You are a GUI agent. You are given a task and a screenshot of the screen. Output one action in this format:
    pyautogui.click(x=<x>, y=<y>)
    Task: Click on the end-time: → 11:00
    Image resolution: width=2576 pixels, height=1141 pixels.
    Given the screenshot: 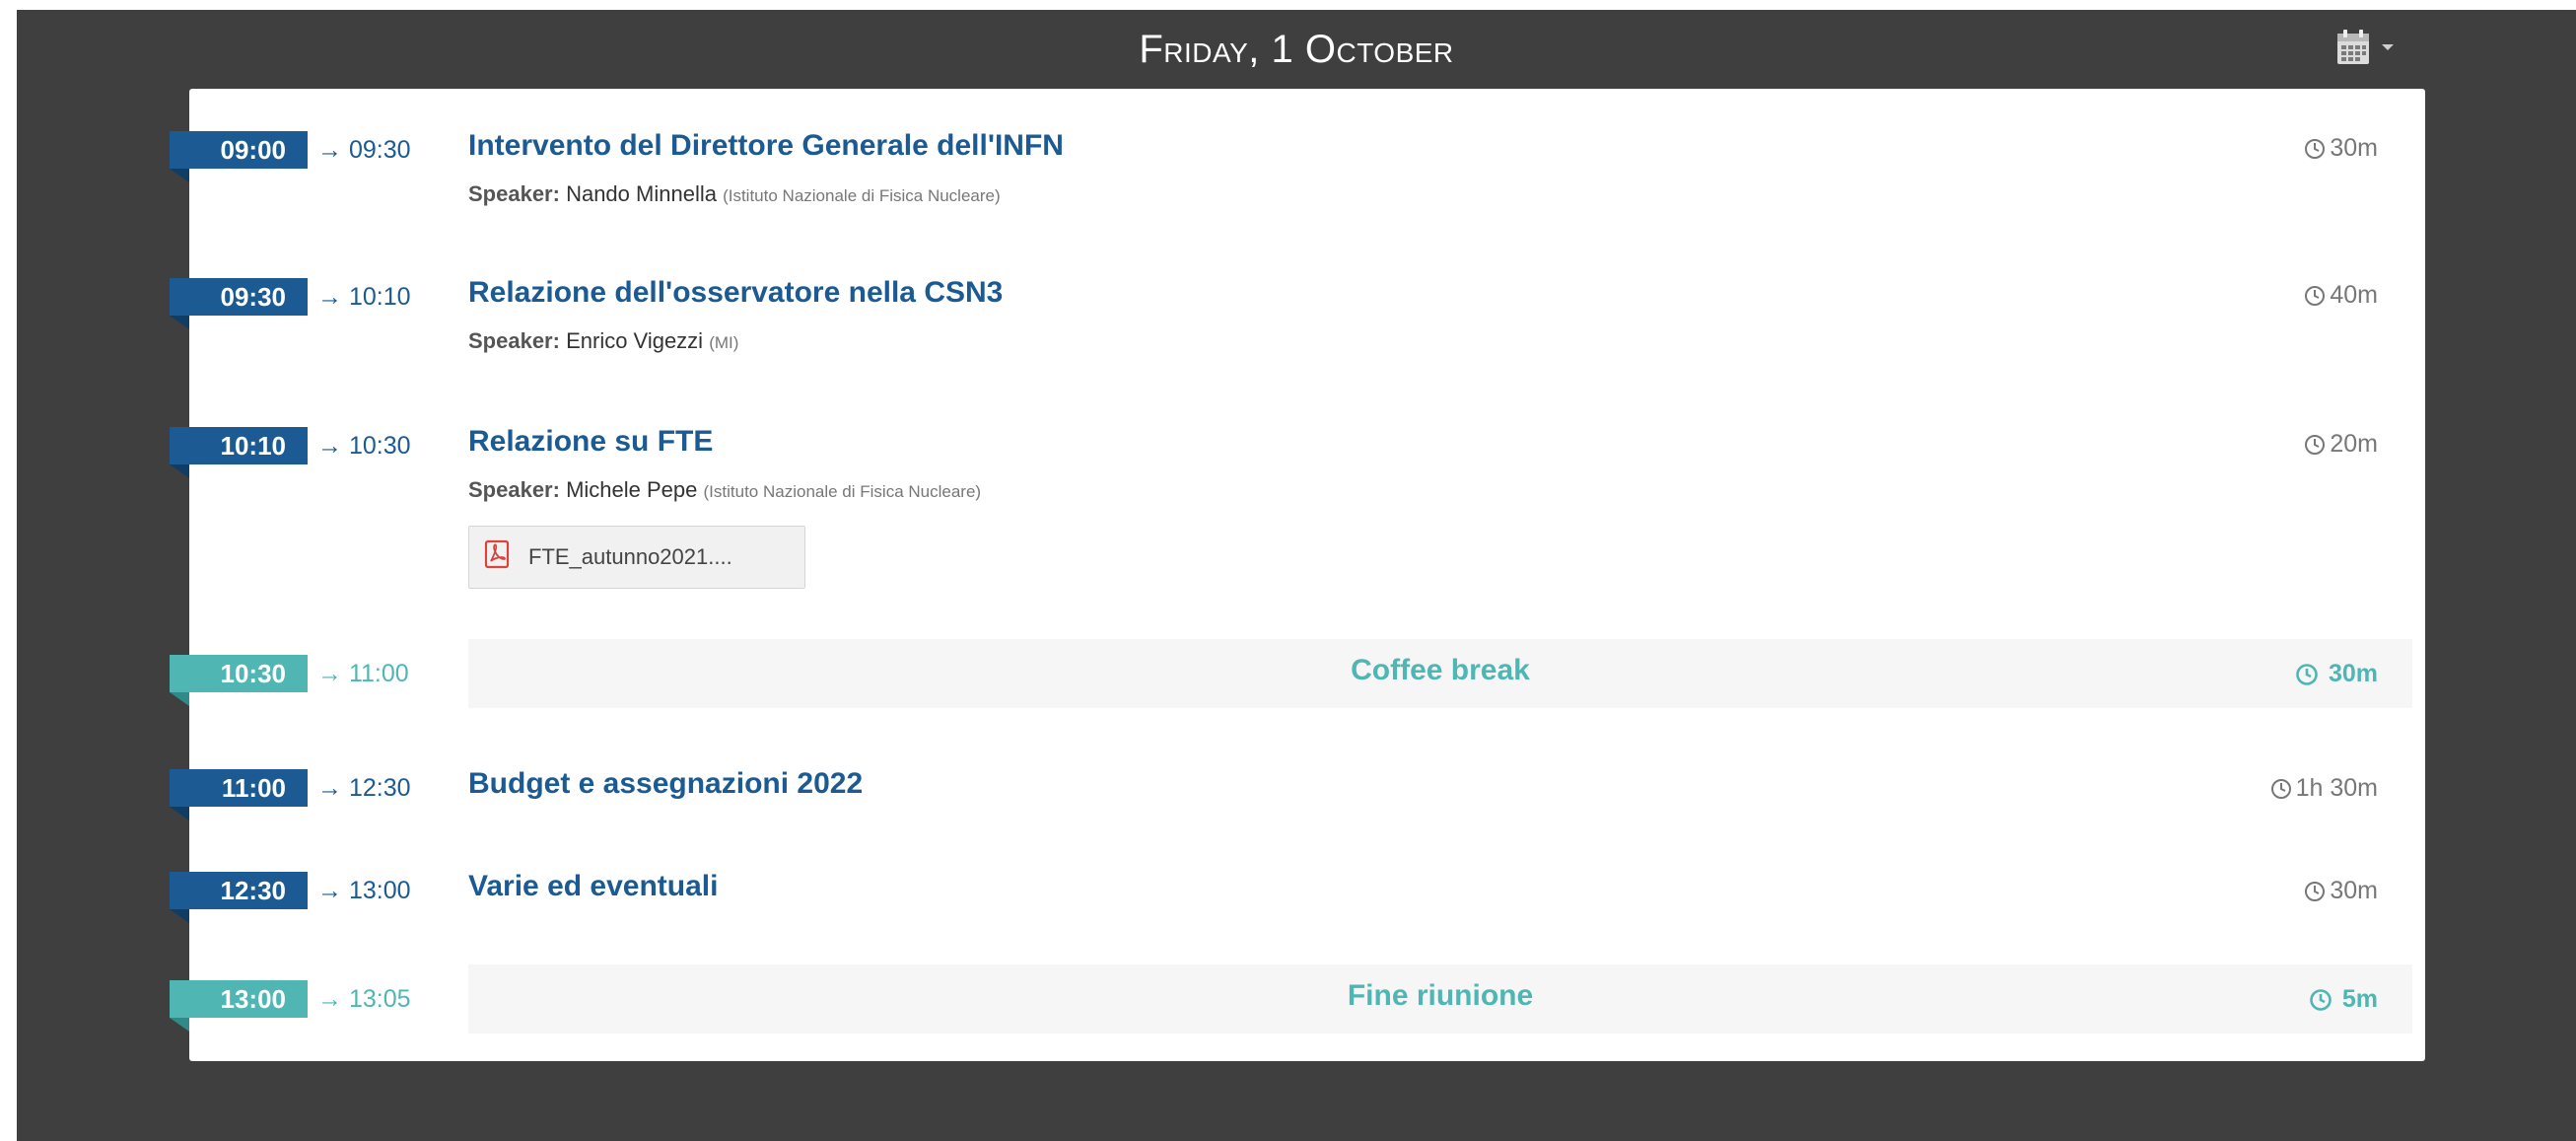 What is the action you would take?
    pyautogui.click(x=363, y=673)
    